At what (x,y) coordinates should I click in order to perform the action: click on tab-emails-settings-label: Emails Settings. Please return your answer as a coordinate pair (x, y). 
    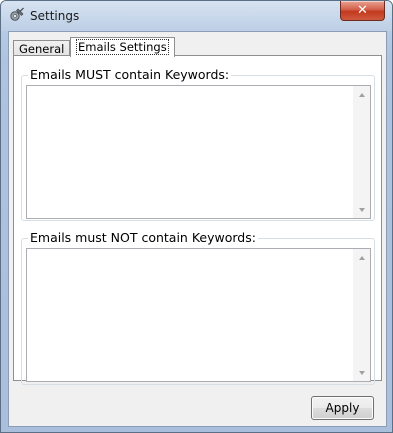
    Looking at the image, I should click on (122, 47).